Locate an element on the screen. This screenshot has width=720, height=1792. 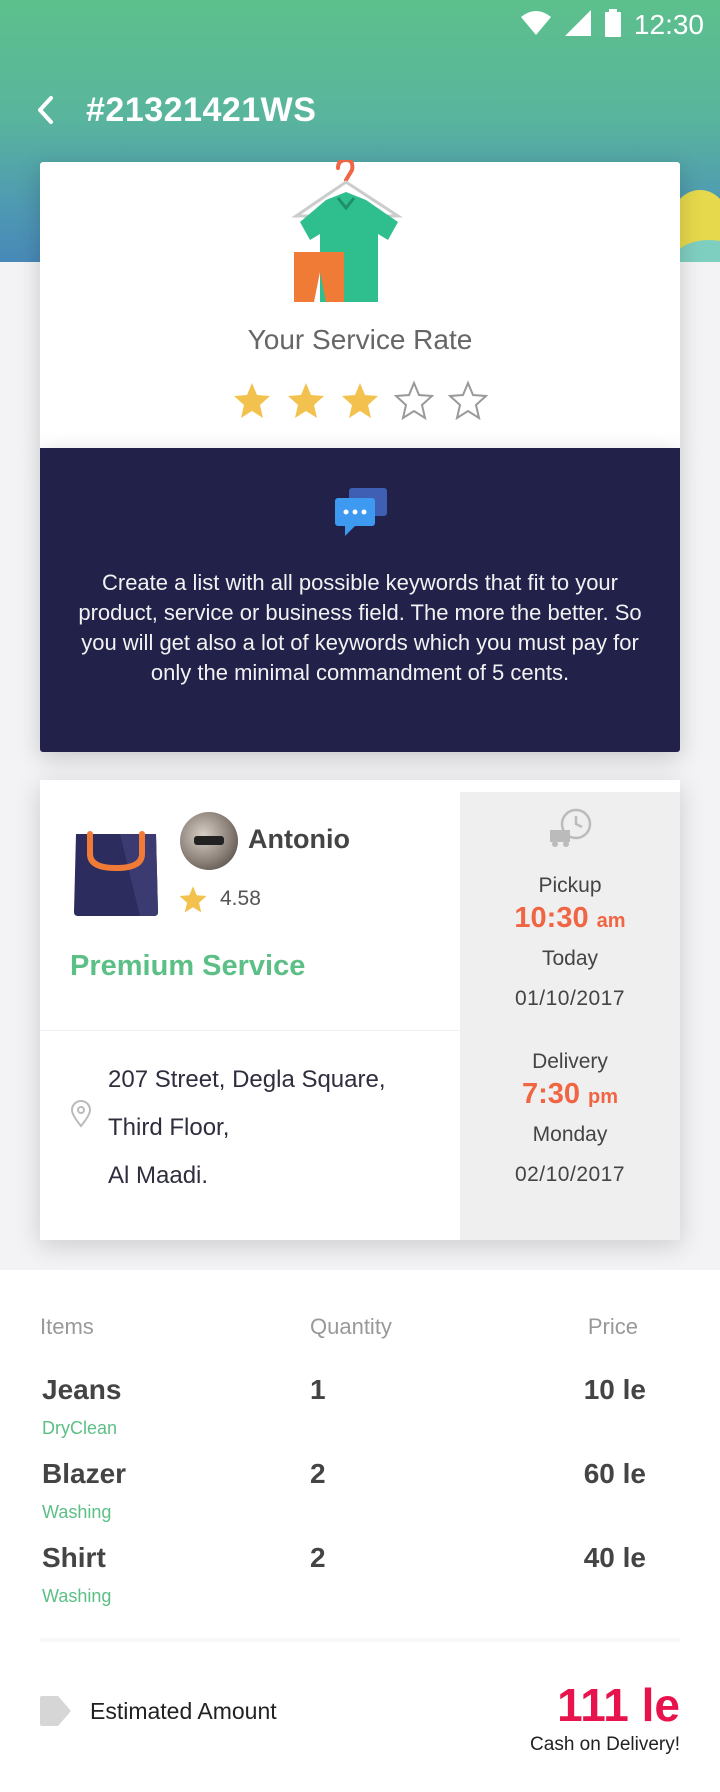
pickup-label: Pickup is located at coordinates (570, 885).